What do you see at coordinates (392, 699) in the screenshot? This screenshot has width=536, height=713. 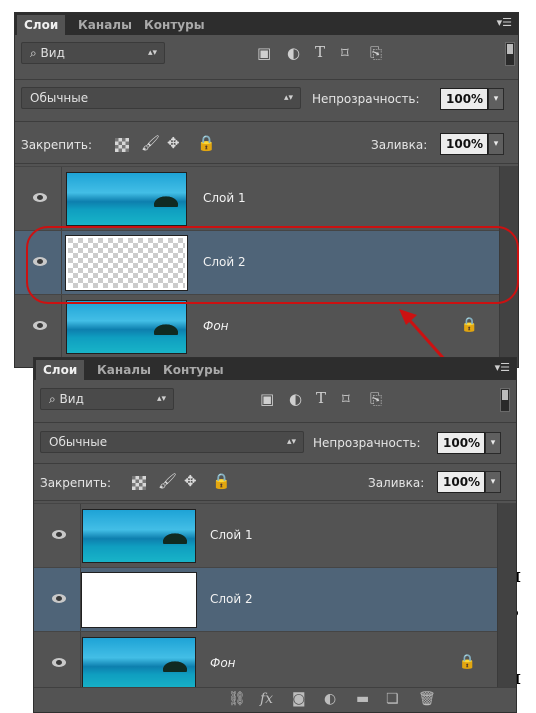 I see `new-layer-icon: ❏` at bounding box center [392, 699].